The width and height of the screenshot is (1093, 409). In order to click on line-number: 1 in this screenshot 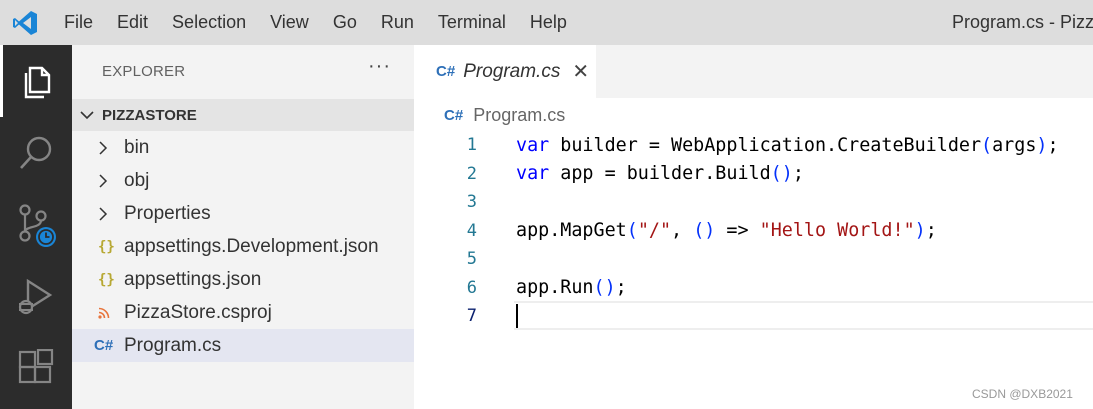, I will do `click(471, 145)`.